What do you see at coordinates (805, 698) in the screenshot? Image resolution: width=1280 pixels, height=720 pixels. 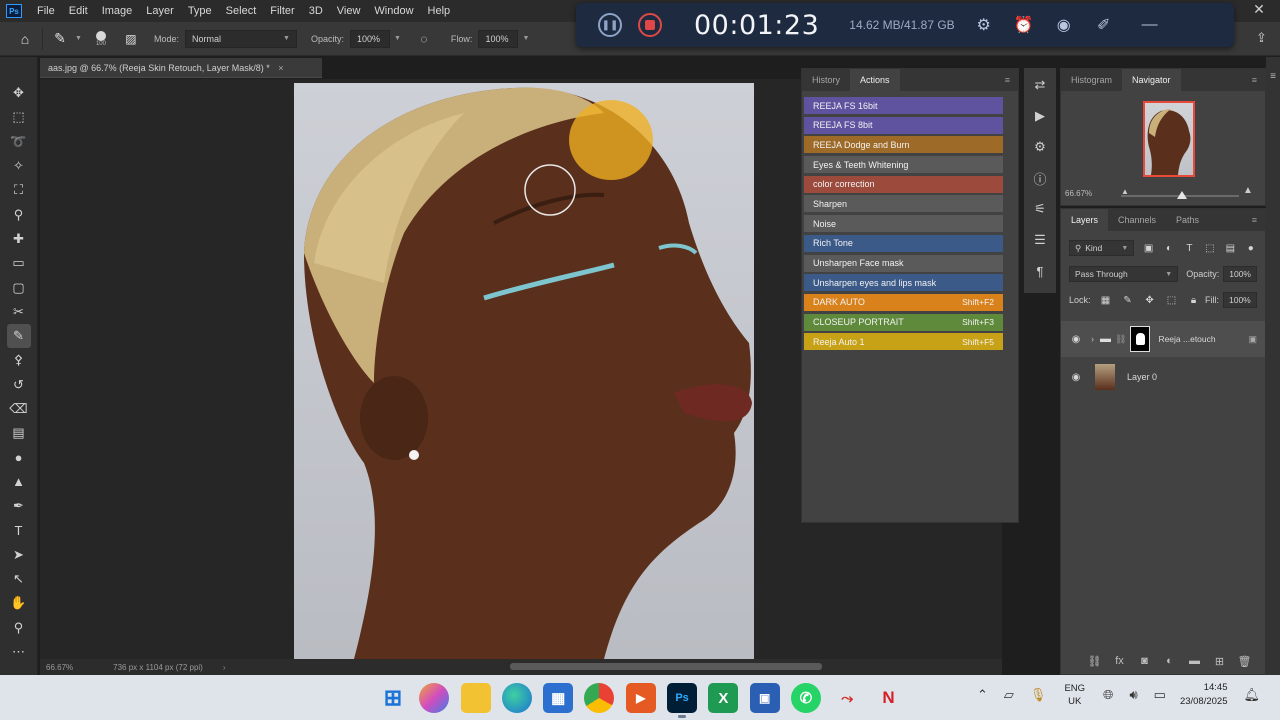 I see `whatsapp-icon: ✆` at bounding box center [805, 698].